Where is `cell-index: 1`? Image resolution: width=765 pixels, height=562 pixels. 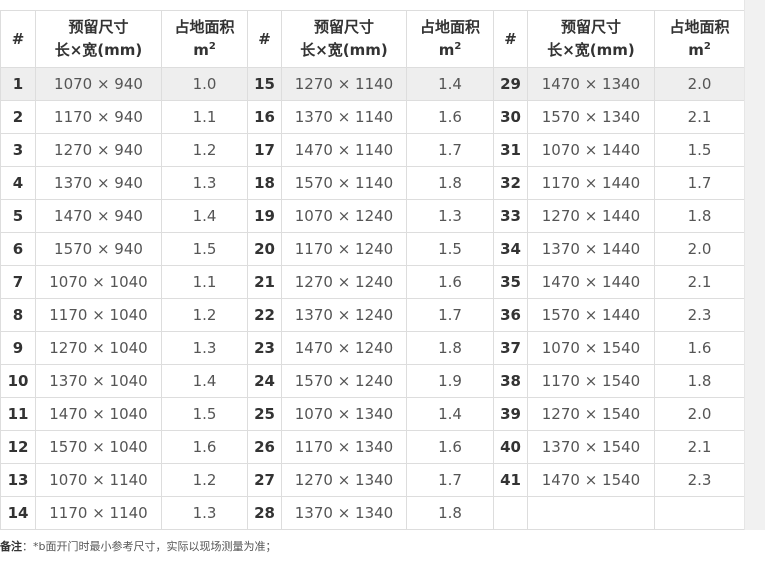
cell-index: 1 is located at coordinates (18, 84).